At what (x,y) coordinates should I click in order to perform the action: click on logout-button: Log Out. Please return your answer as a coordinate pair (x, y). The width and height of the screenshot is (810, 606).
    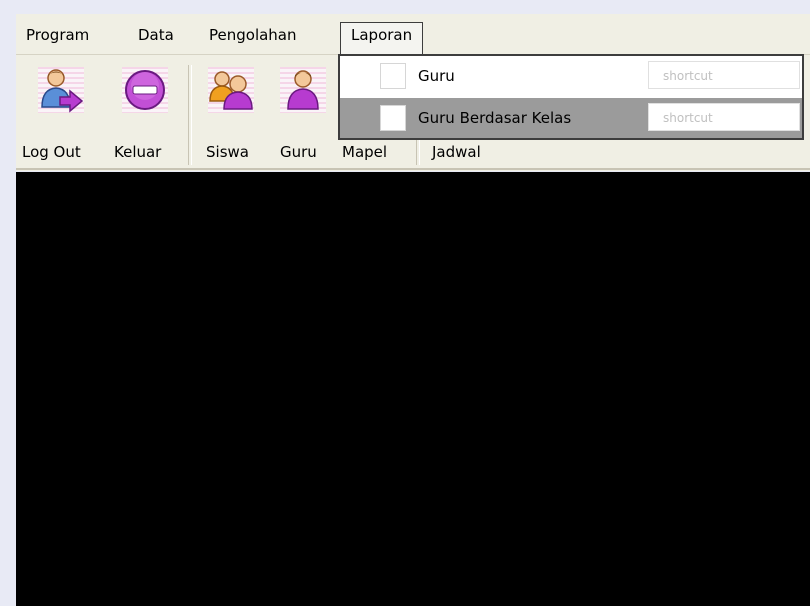
    Looking at the image, I should click on (65, 117).